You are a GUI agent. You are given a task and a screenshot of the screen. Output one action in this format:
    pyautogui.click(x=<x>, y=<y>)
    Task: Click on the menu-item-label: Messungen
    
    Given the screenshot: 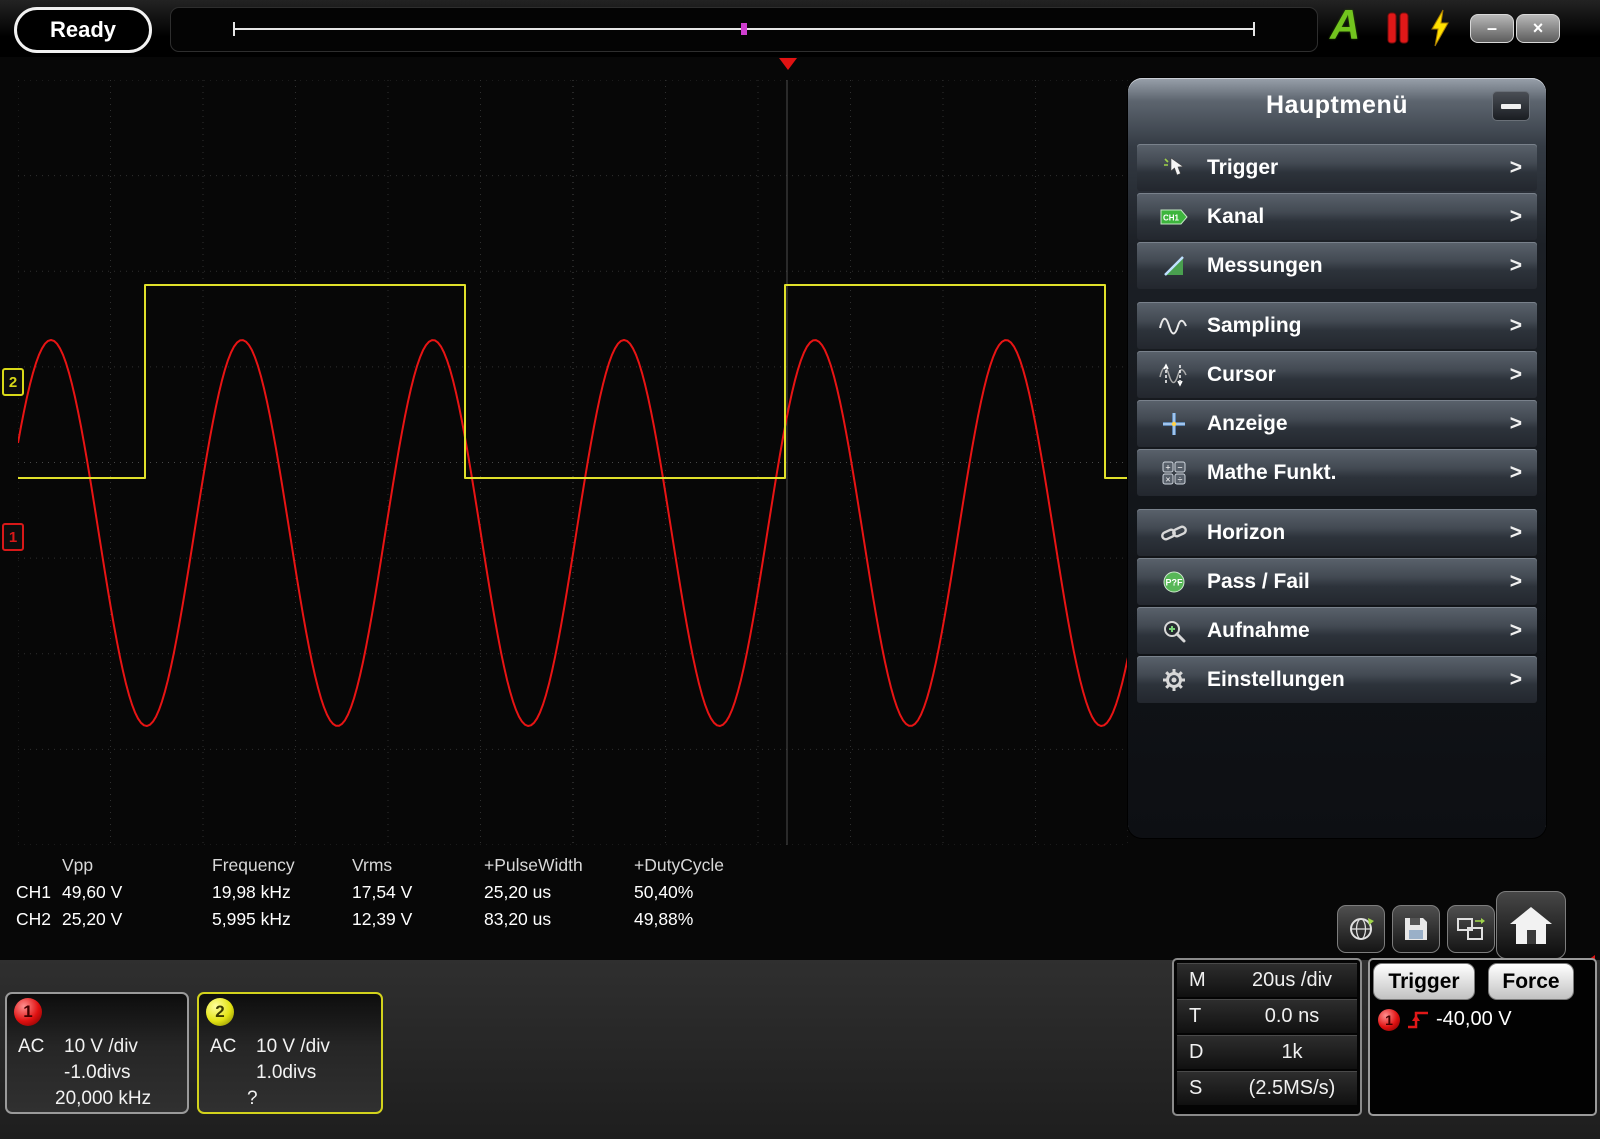 What is the action you would take?
    pyautogui.click(x=1265, y=265)
    